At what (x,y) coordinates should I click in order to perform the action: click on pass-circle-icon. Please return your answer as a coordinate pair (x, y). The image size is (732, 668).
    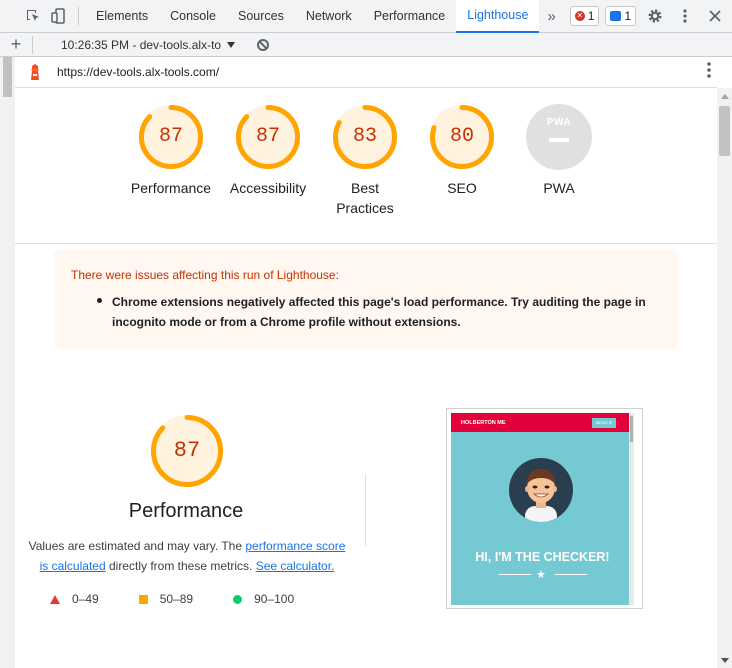
    Looking at the image, I should click on (238, 599).